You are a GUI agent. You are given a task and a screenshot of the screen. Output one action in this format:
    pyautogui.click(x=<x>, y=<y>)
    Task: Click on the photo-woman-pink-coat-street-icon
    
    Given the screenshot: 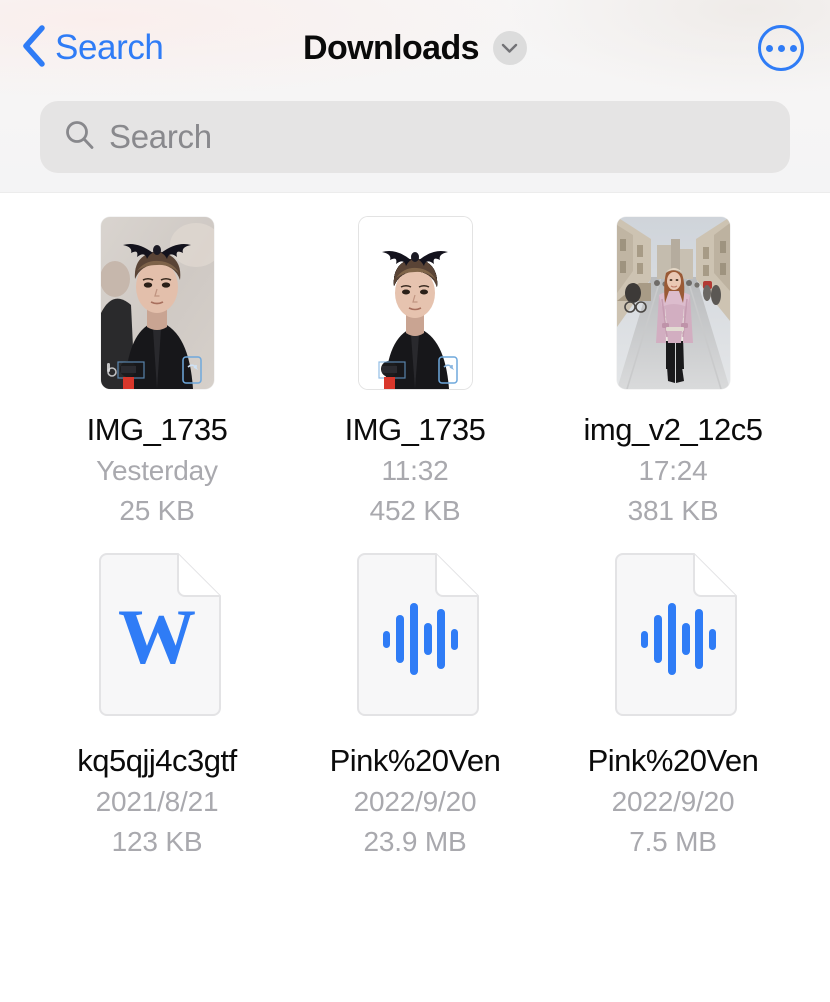 What is the action you would take?
    pyautogui.click(x=673, y=303)
    